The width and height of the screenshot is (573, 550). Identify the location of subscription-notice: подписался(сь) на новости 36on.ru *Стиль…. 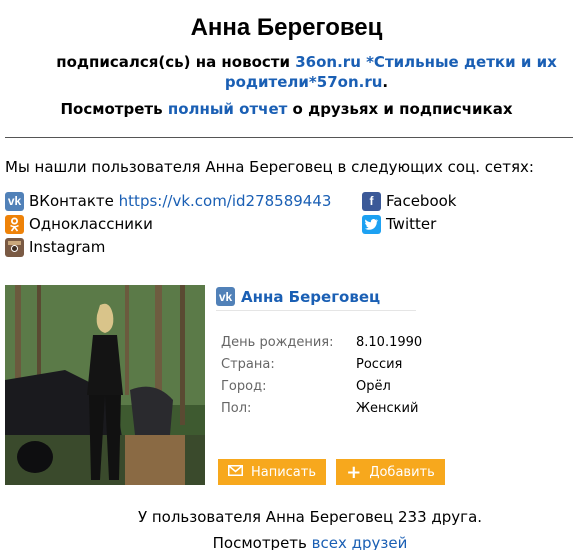
(306, 72).